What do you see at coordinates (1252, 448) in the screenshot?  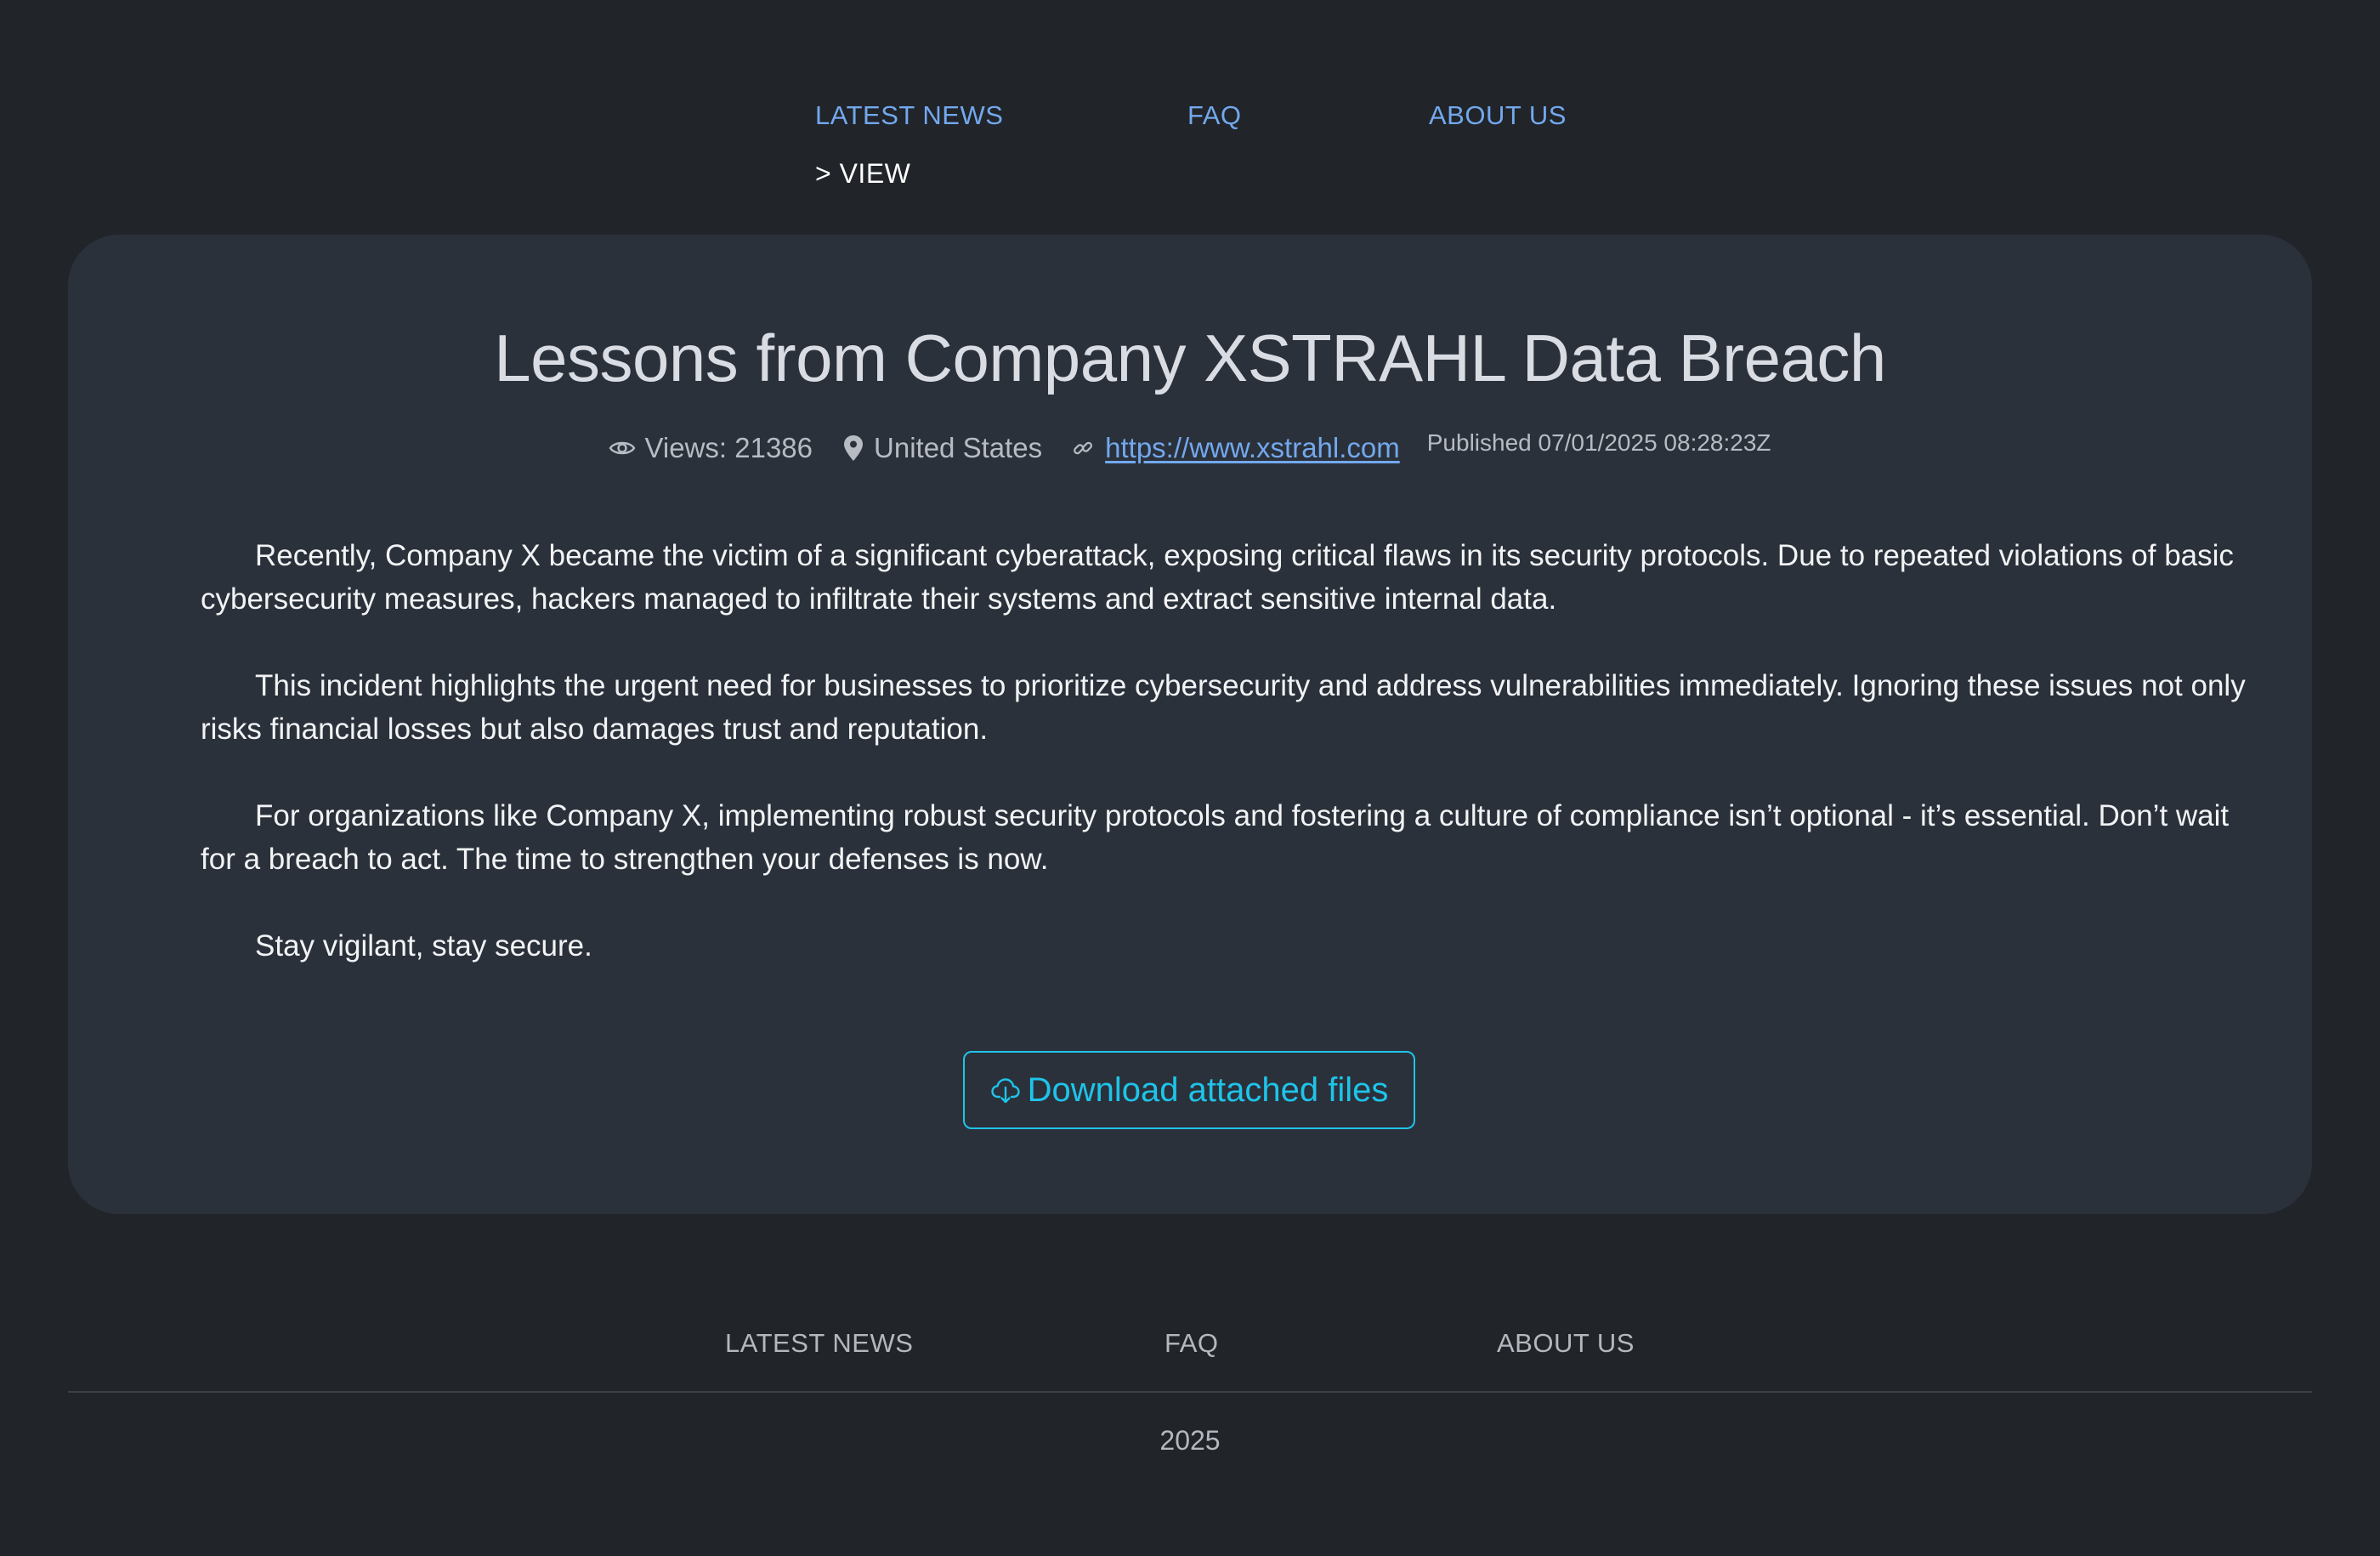 I see `source-url-link: https://www.xstrahl.com` at bounding box center [1252, 448].